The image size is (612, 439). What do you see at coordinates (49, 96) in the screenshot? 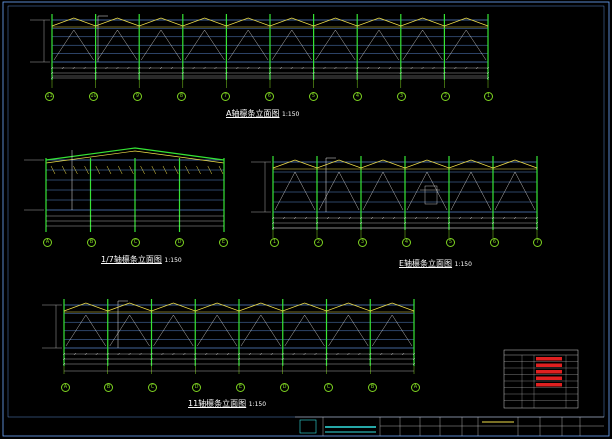
I see `axis-bubble: 11` at bounding box center [49, 96].